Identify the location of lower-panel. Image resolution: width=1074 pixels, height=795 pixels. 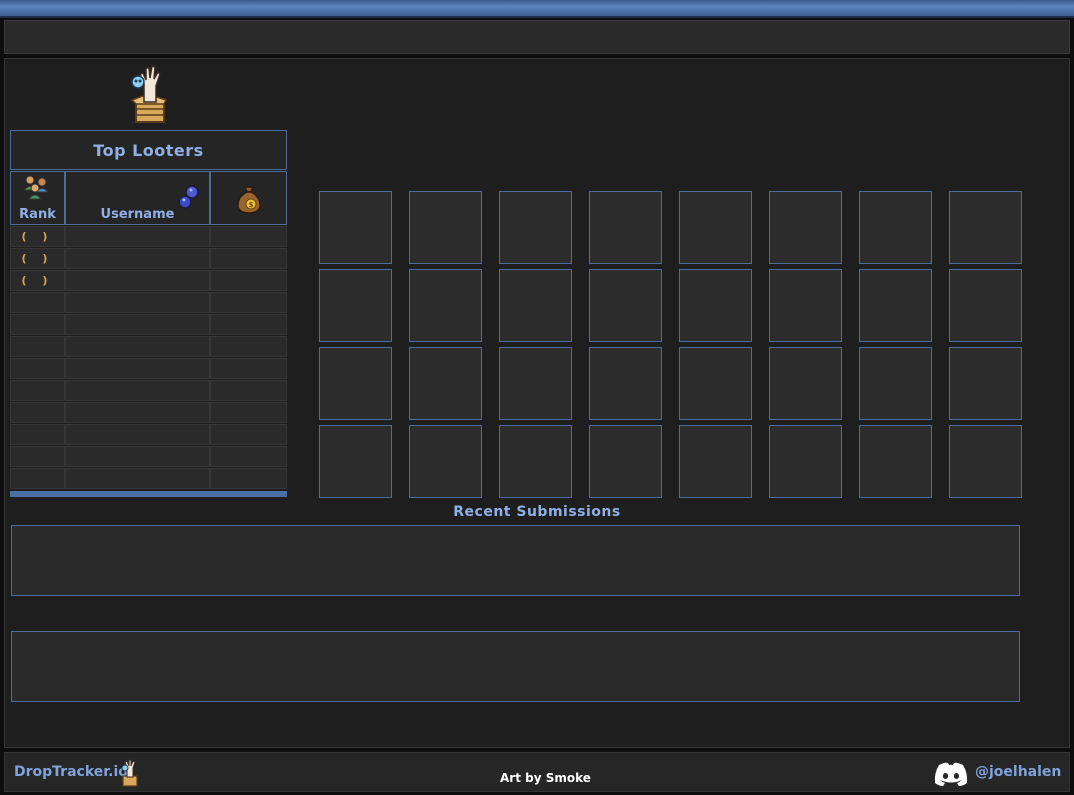
(515, 666).